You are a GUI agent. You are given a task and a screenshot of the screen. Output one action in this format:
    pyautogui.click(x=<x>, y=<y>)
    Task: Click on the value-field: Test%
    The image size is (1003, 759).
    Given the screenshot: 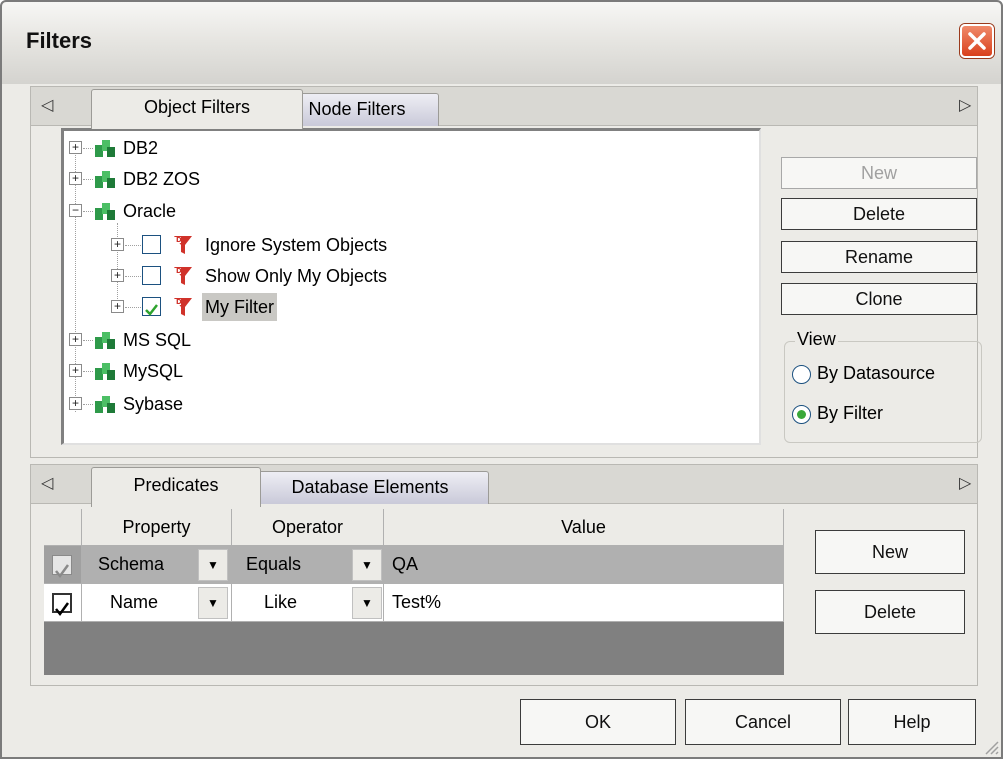 What is the action you would take?
    pyautogui.click(x=416, y=602)
    